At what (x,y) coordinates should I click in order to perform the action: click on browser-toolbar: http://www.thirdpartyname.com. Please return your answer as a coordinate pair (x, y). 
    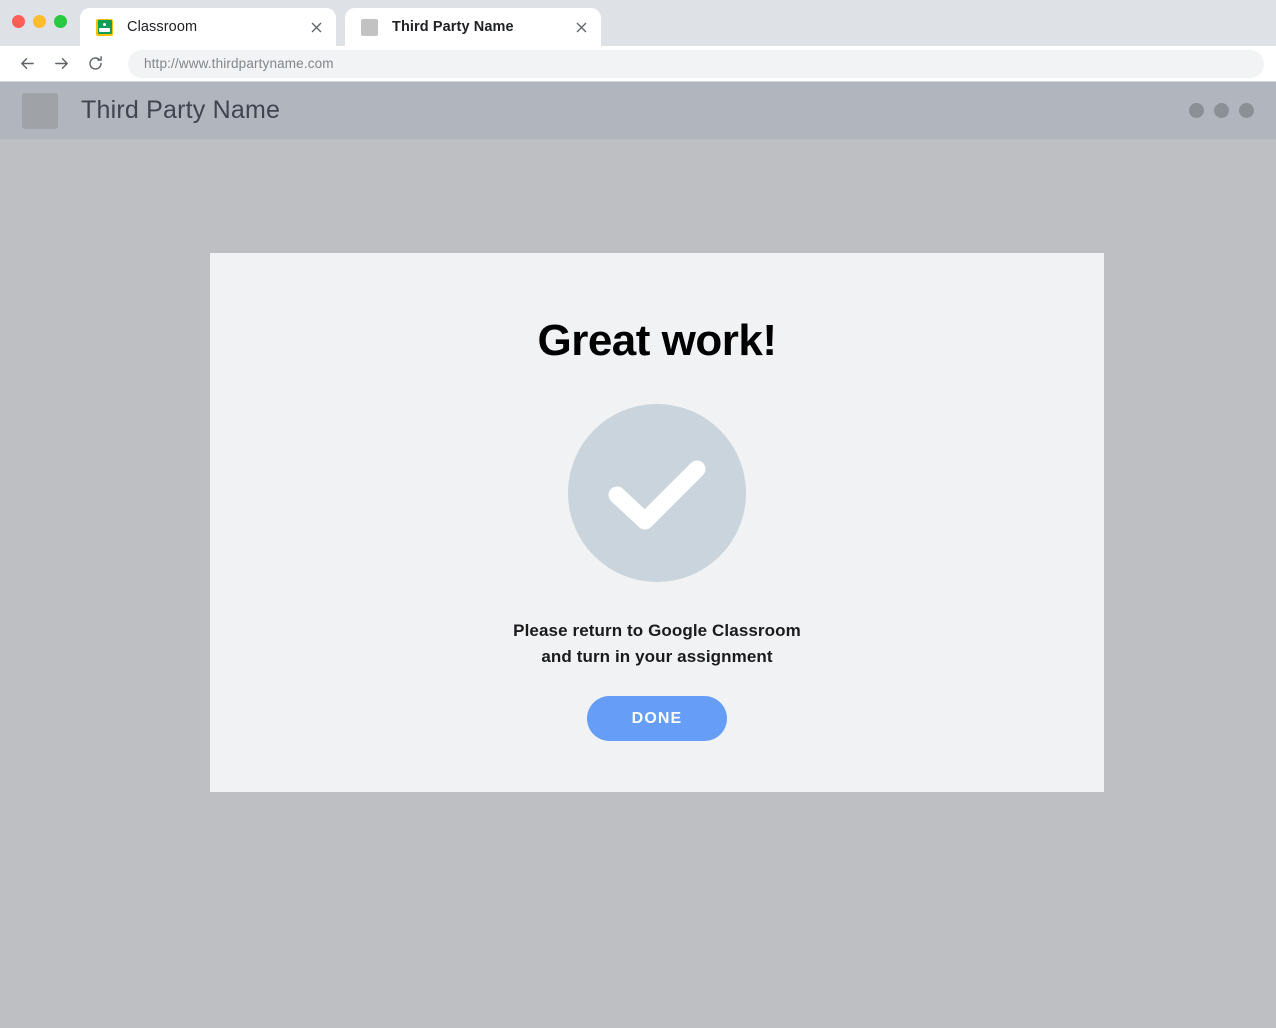
    Looking at the image, I should click on (638, 64).